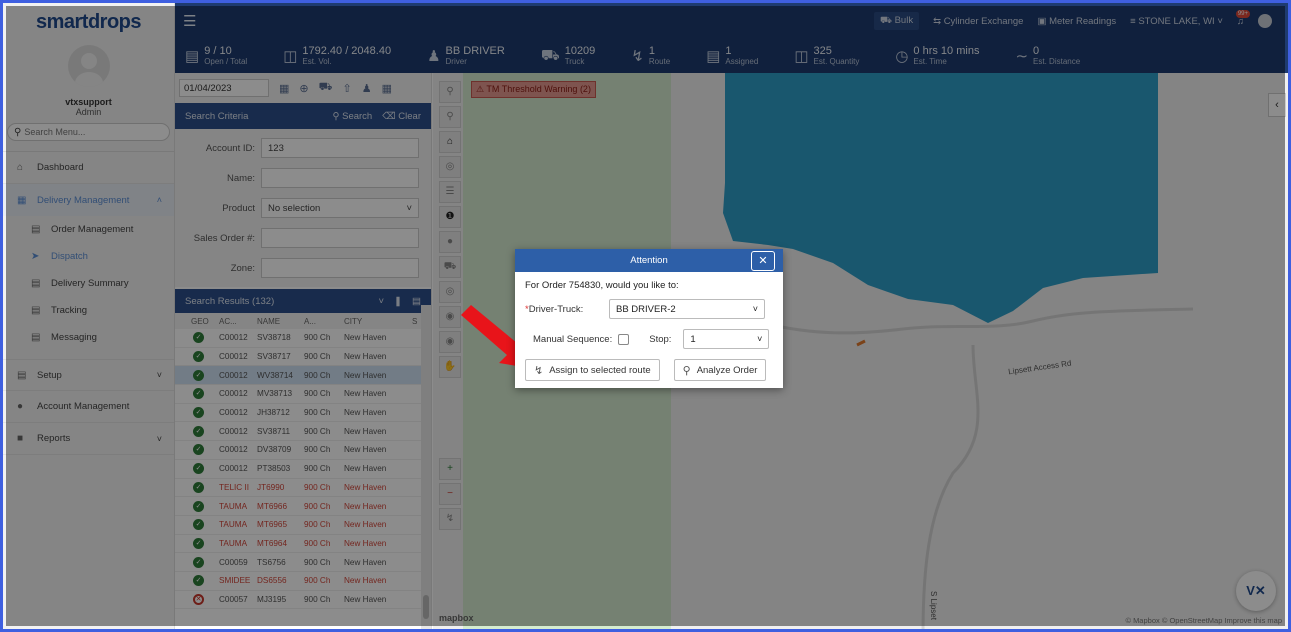 The height and width of the screenshot is (632, 1291). I want to click on dialog-header: Attention ✕, so click(649, 260).